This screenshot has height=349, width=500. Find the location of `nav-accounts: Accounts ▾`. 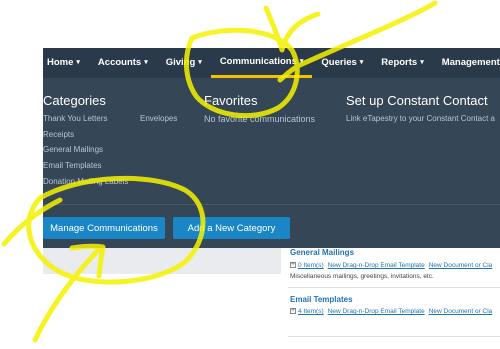

nav-accounts: Accounts ▾ is located at coordinates (123, 63).